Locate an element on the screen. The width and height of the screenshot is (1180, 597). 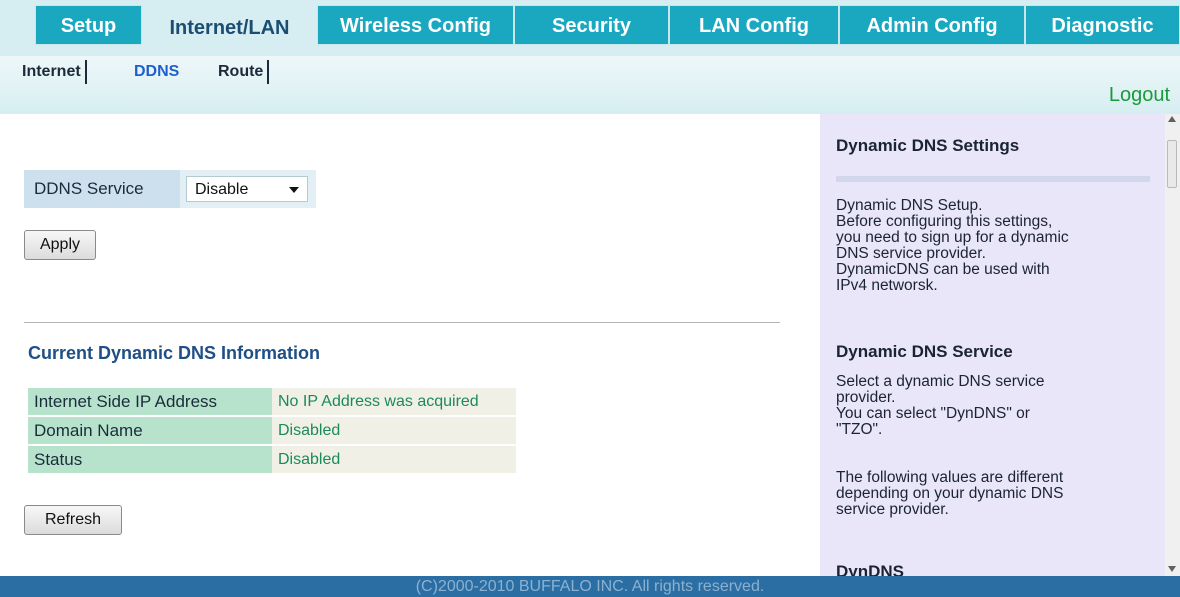
logout-link: Logout is located at coordinates (1139, 95).